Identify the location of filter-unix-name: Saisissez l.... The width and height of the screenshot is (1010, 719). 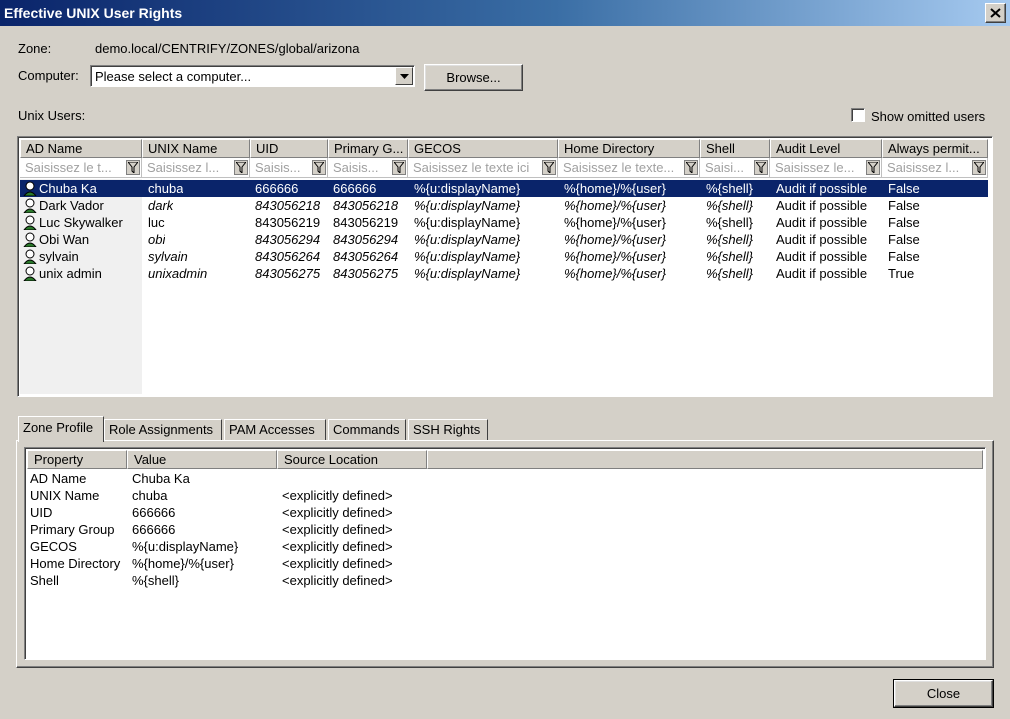
(196, 168).